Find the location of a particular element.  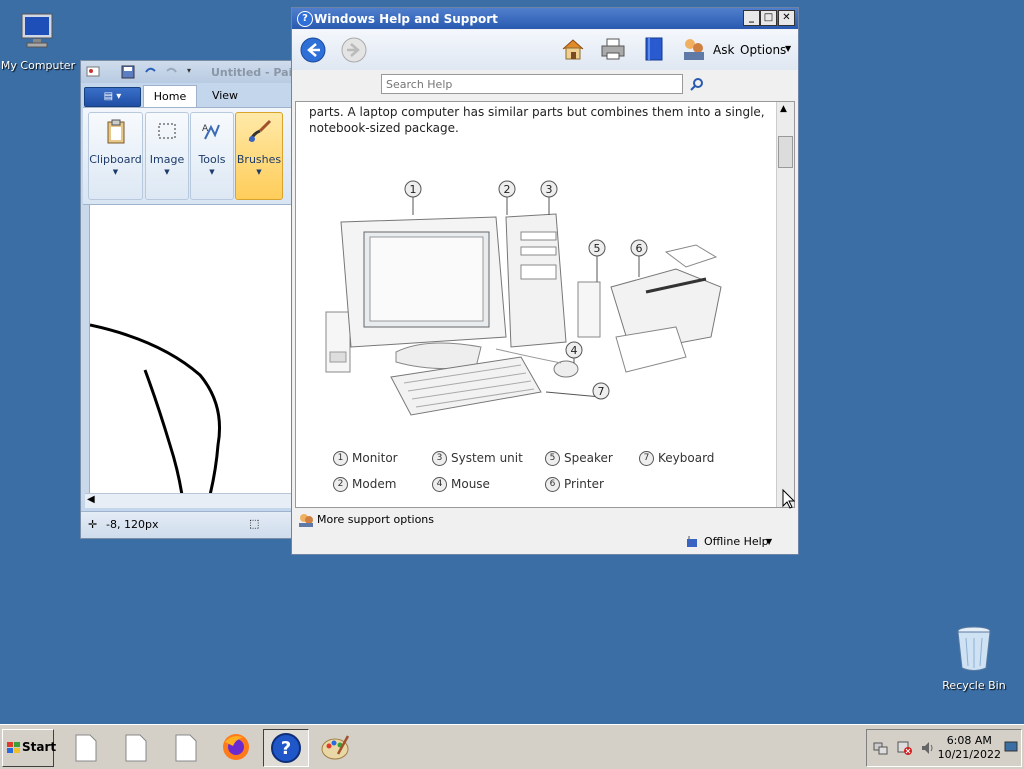

firefox-icon is located at coordinates (236, 747).